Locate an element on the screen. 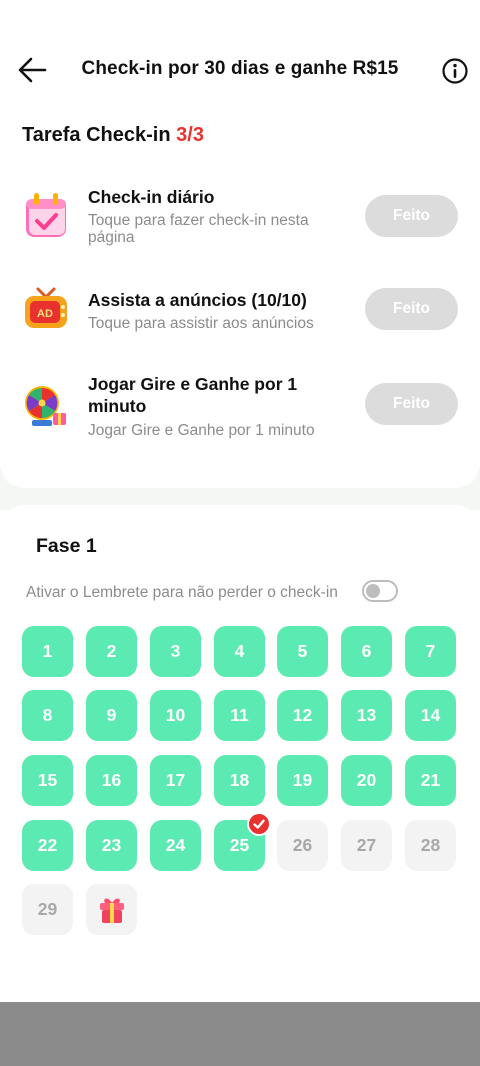 This screenshot has height=1066, width=480. day-number: 25 is located at coordinates (239, 845).